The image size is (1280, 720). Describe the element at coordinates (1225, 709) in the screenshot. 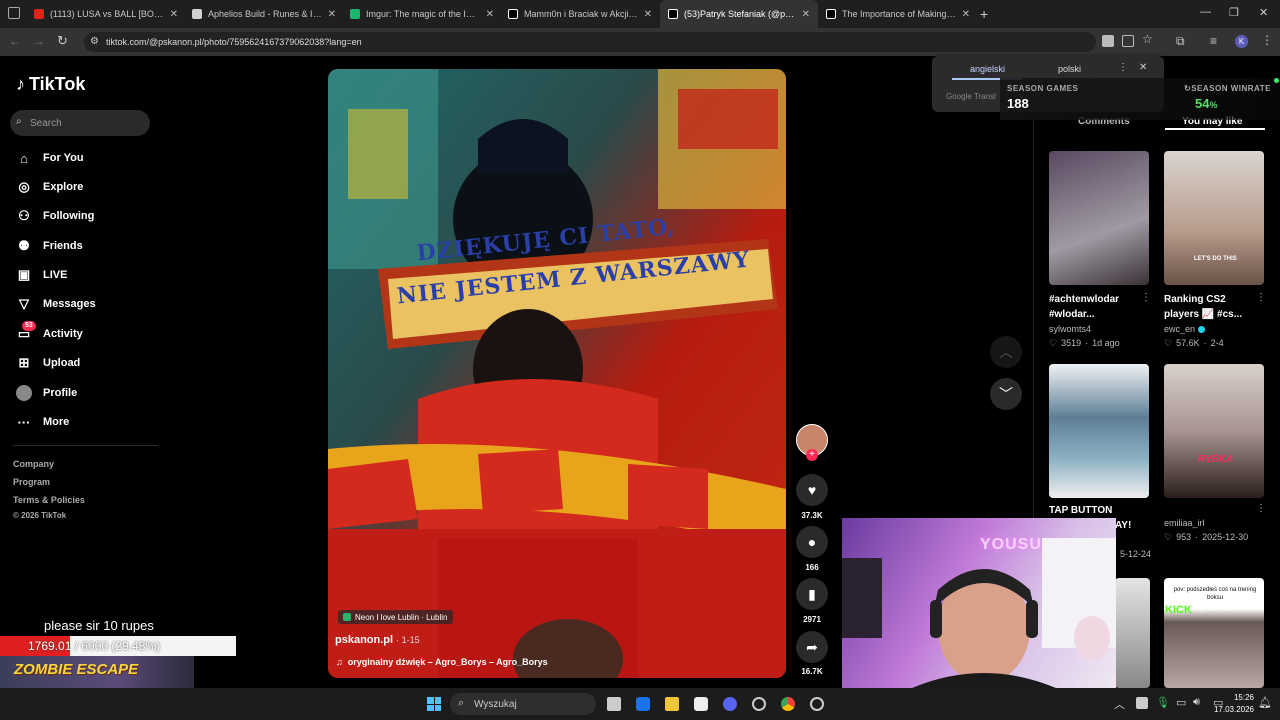

I see `taskbar-date: 17.03.2026` at that location.